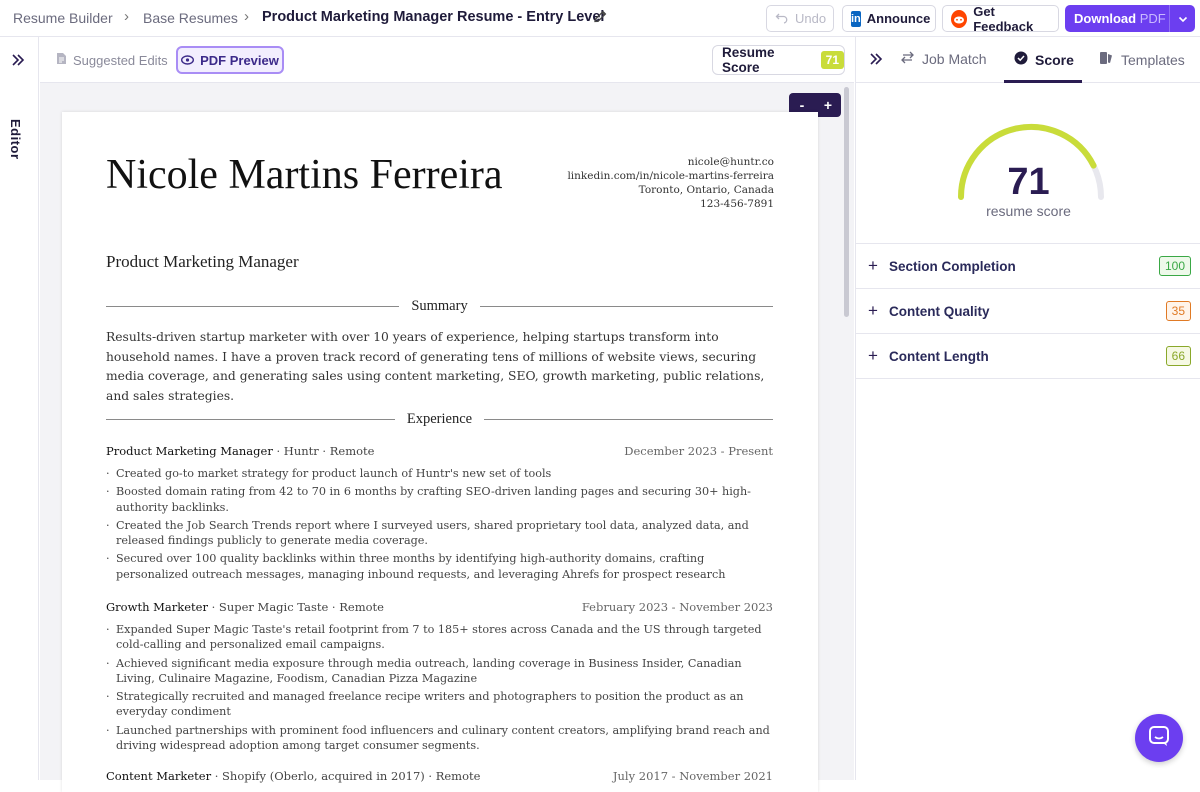 The height and width of the screenshot is (792, 1200). Describe the element at coordinates (190, 18) in the screenshot. I see `breadcrumb-base-resumes: Base Resumes` at that location.